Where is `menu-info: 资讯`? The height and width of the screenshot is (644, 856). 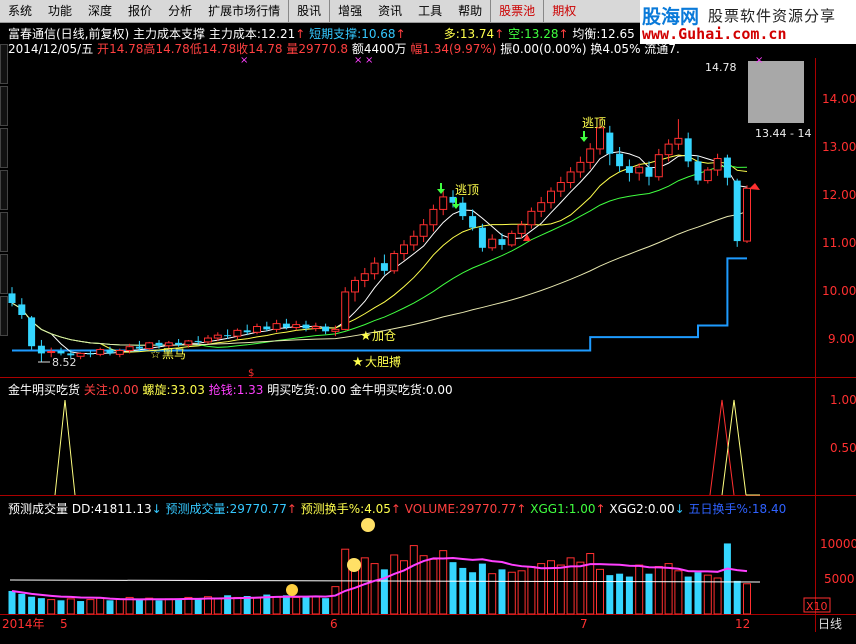 menu-info: 资讯 is located at coordinates (390, 11).